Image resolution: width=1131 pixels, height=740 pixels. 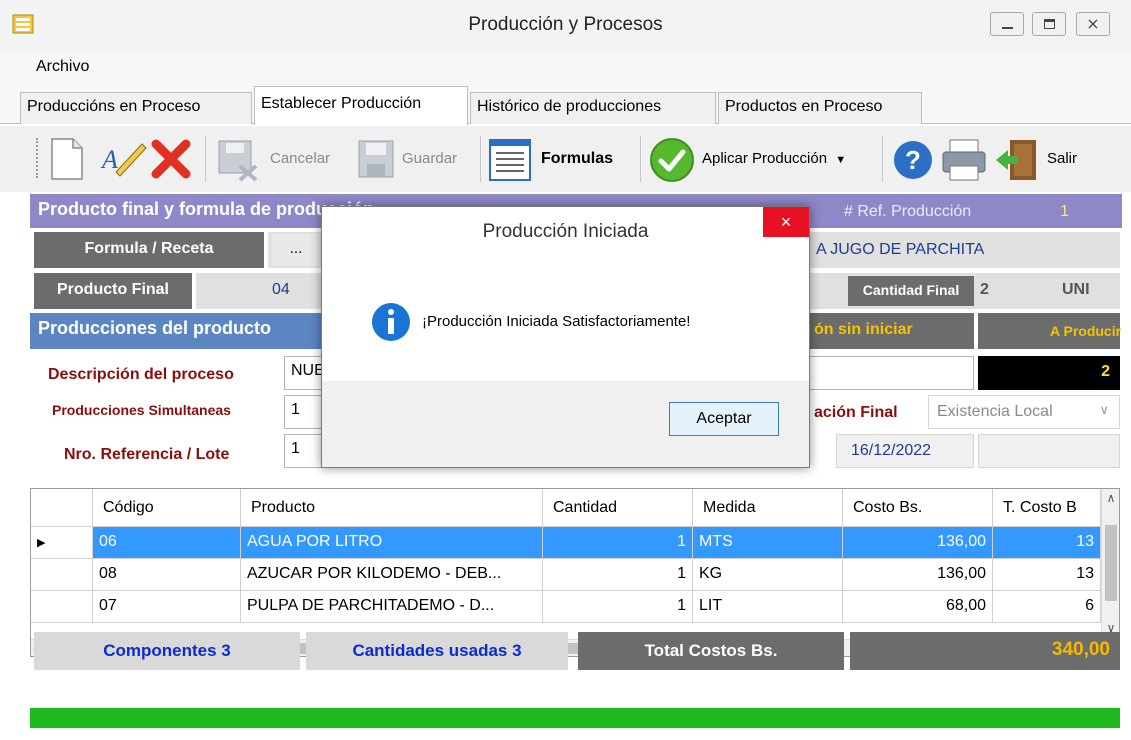 I want to click on new-document-icon, so click(x=67, y=159).